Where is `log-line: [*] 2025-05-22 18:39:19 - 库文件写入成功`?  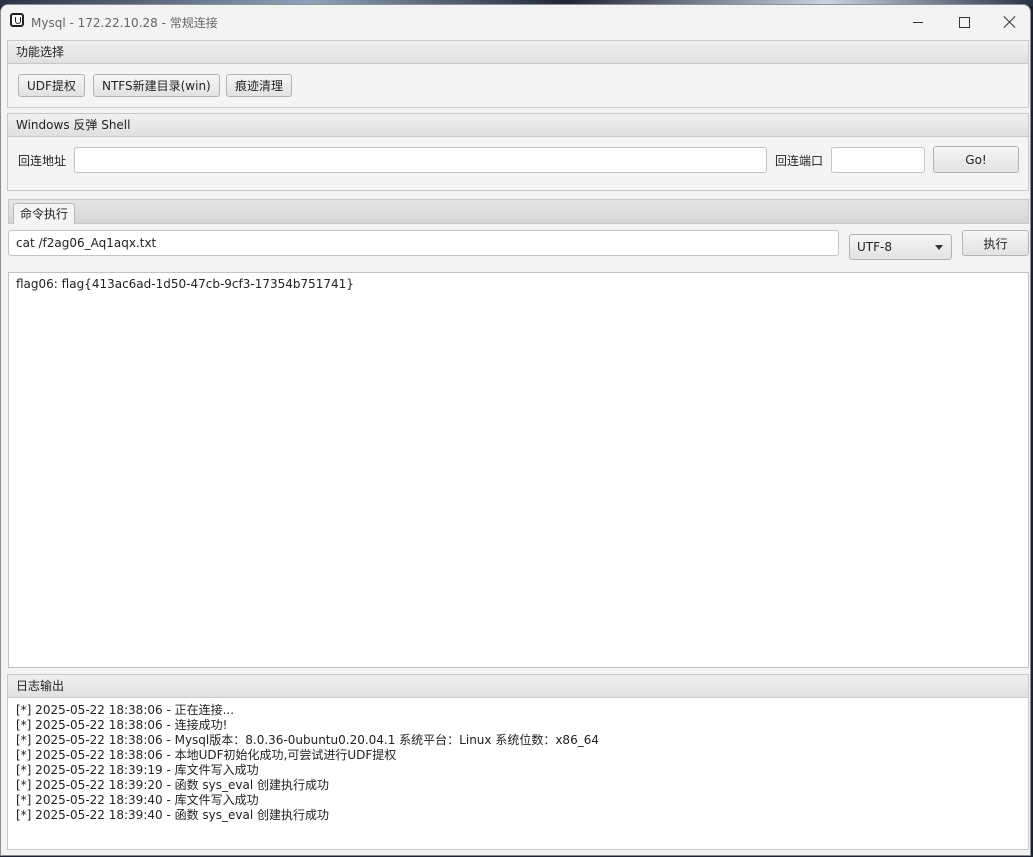
log-line: [*] 2025-05-22 18:39:19 - 库文件写入成功 is located at coordinates (137, 770).